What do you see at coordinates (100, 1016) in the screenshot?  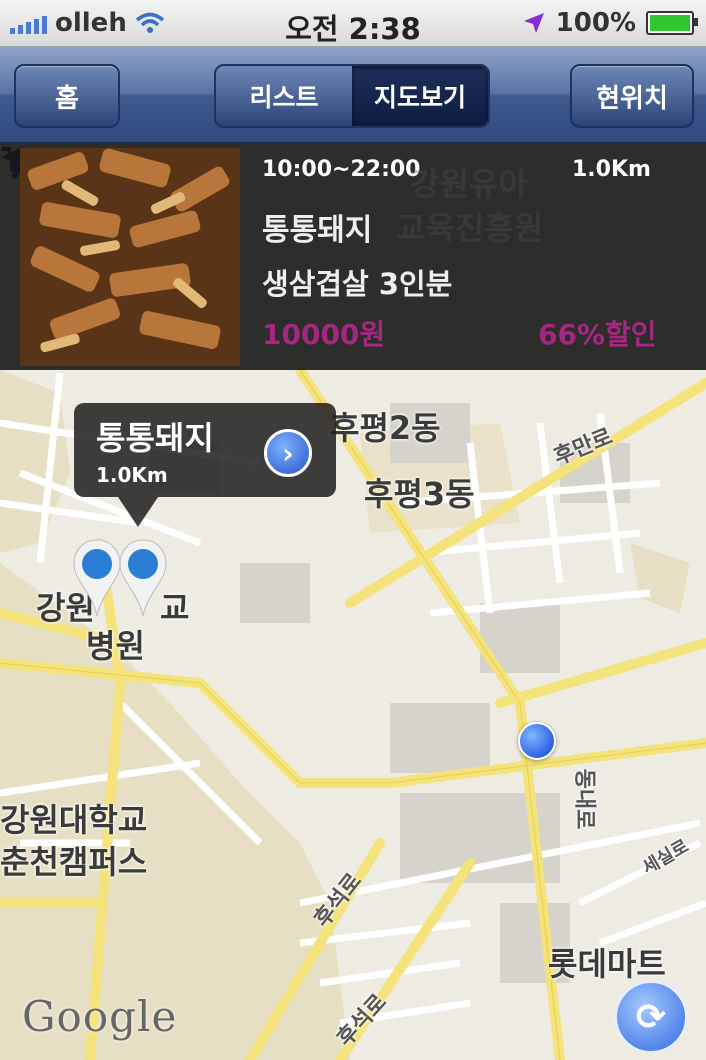 I see `google-attribution: Google` at bounding box center [100, 1016].